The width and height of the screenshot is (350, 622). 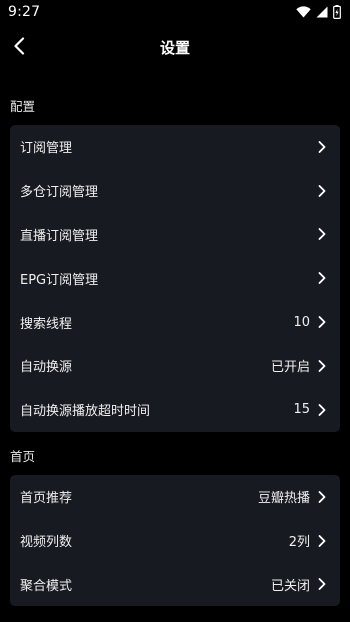 What do you see at coordinates (175, 497) in the screenshot?
I see `setting-row-home-recommend: 首页推荐 豆瓣热播` at bounding box center [175, 497].